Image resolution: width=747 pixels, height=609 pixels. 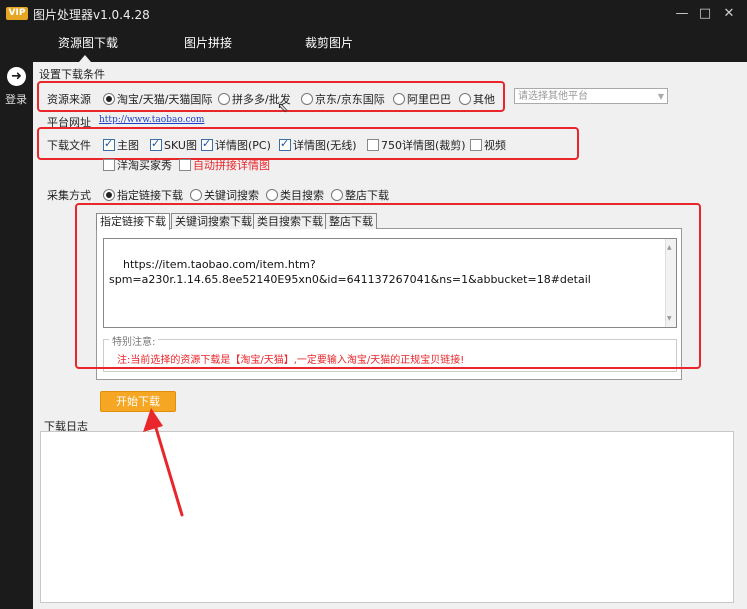 What do you see at coordinates (476, 145) in the screenshot?
I see `checkbox-video` at bounding box center [476, 145].